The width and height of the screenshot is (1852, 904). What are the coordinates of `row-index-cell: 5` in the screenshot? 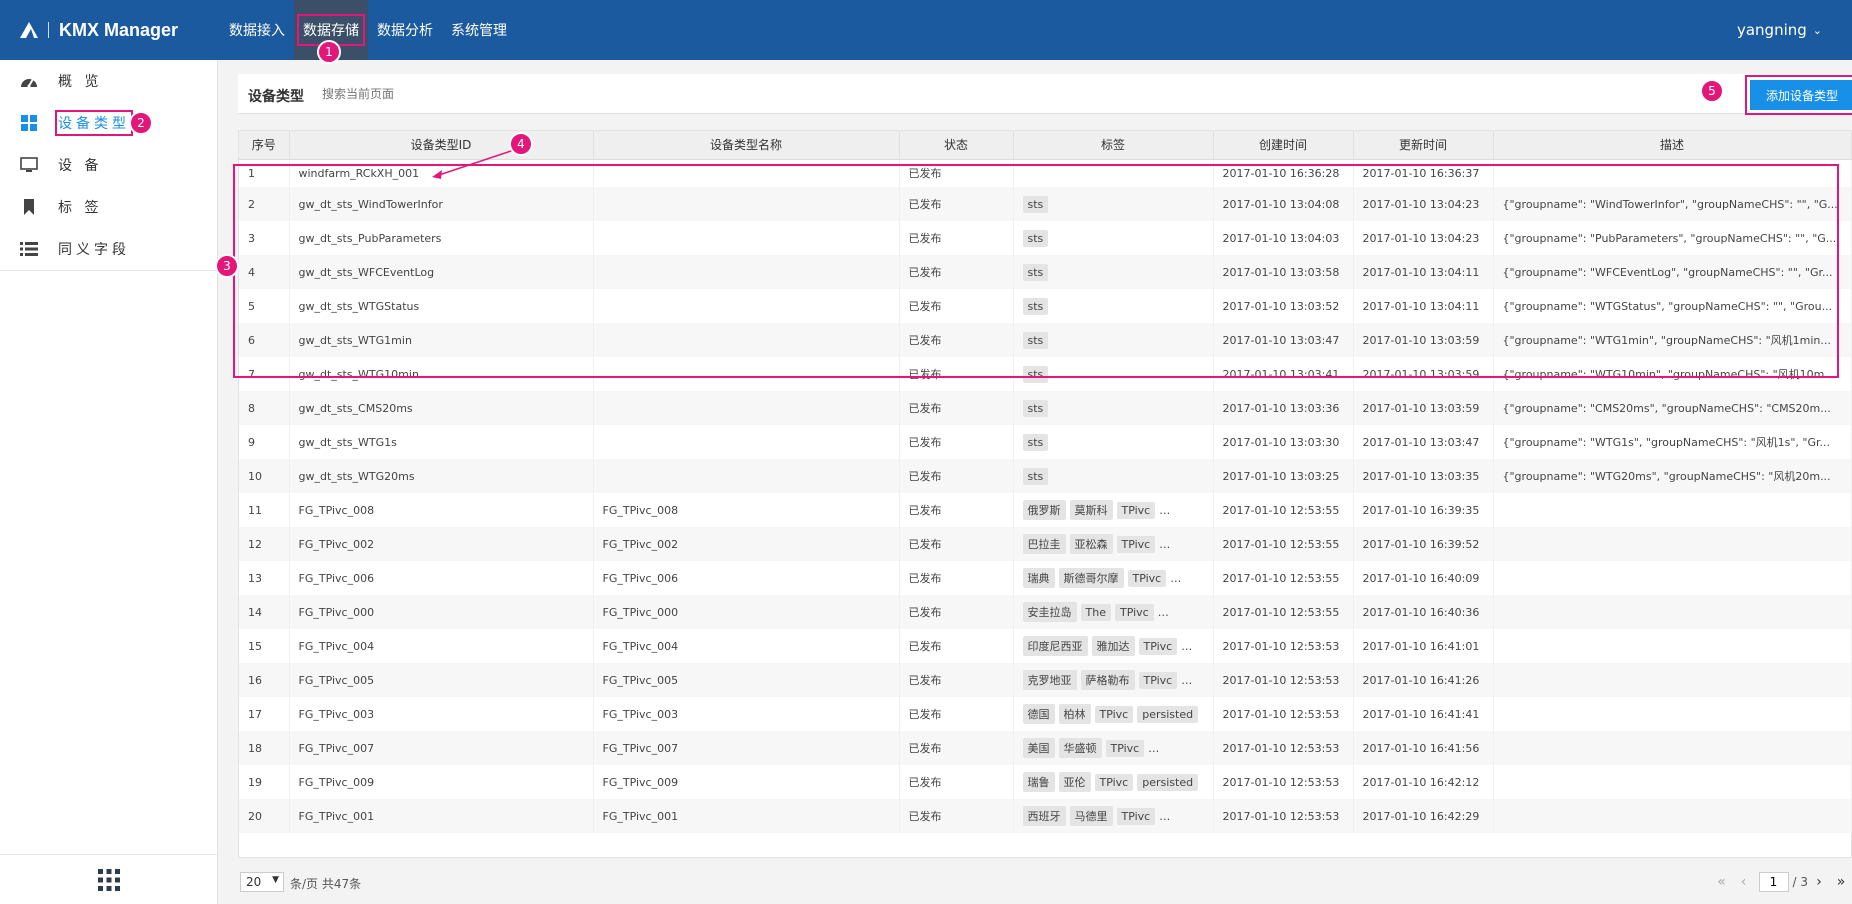 It's located at (264, 306).